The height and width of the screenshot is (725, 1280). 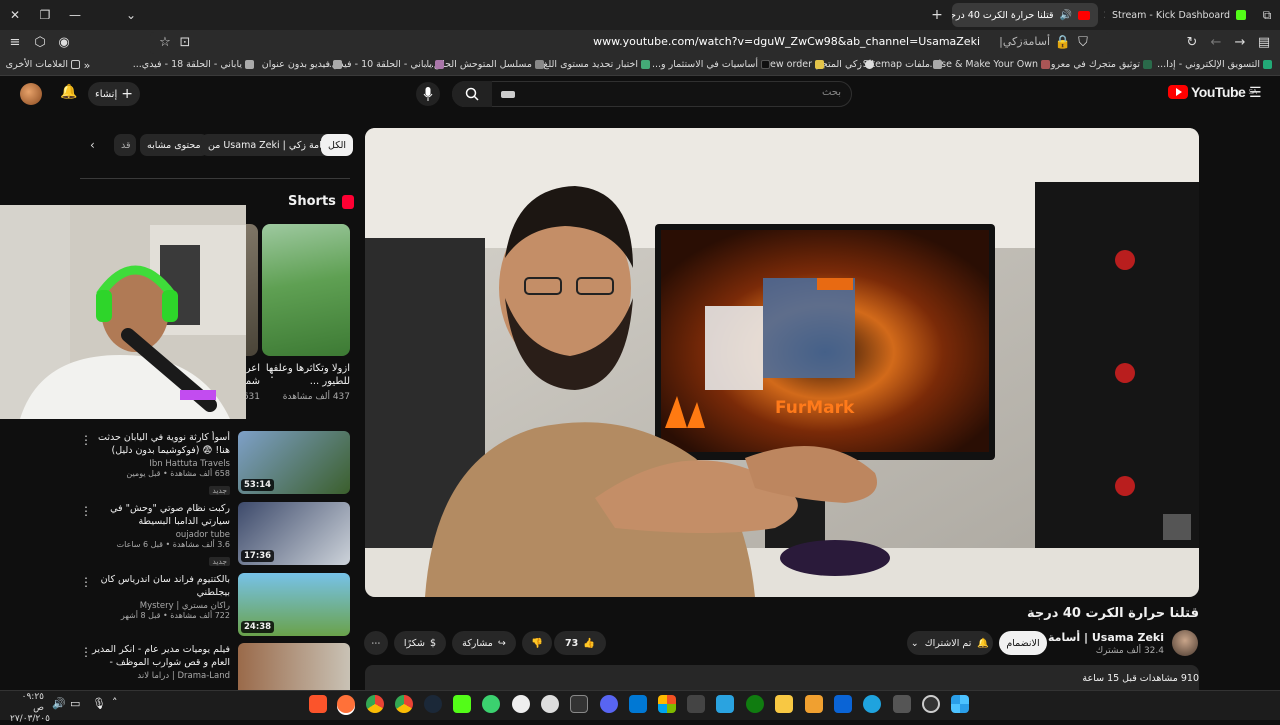 I want to click on tab-list-chevron-icon: ⌄, so click(x=131, y=15).